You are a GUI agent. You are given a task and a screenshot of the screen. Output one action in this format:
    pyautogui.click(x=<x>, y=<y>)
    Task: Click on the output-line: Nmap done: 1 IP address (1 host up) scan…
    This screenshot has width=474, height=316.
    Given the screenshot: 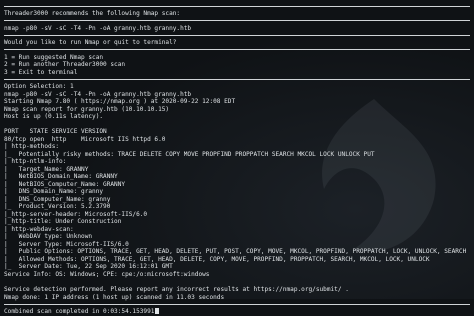 What is the action you would take?
    pyautogui.click(x=114, y=297)
    